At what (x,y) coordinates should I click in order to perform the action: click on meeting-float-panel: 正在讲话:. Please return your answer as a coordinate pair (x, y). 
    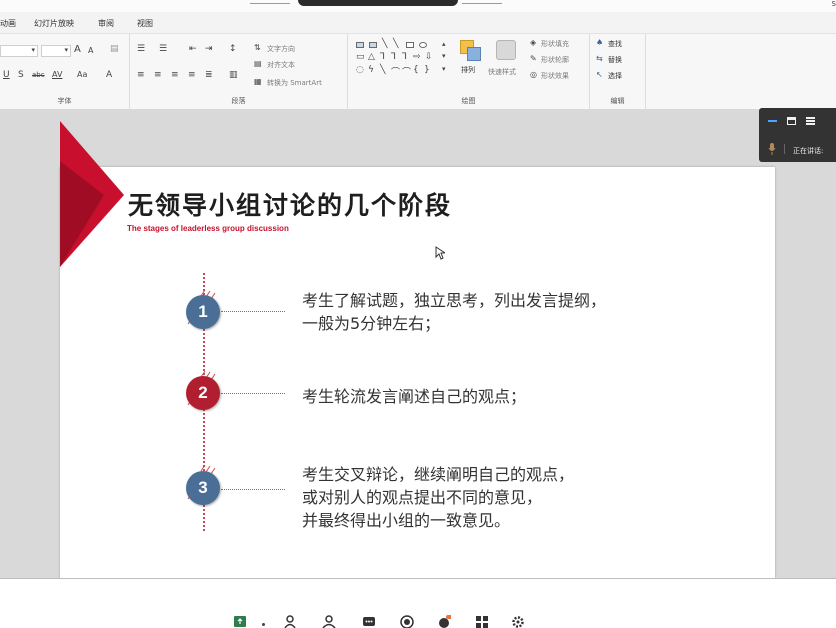
    Looking at the image, I should click on (797, 135).